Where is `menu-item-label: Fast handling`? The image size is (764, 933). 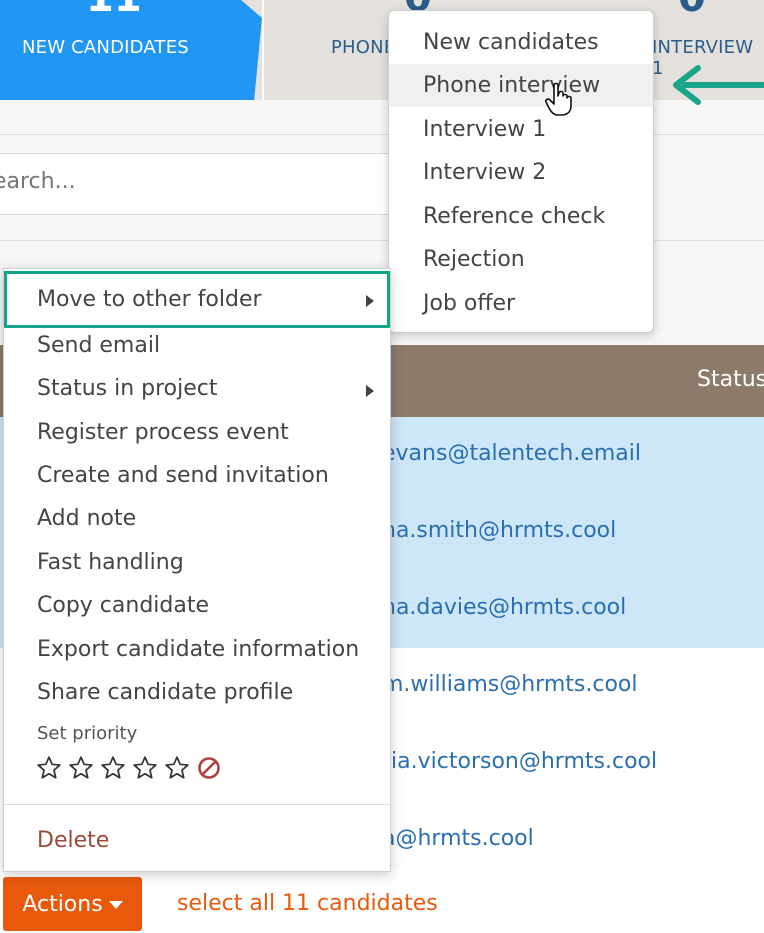 menu-item-label: Fast handling is located at coordinates (110, 562).